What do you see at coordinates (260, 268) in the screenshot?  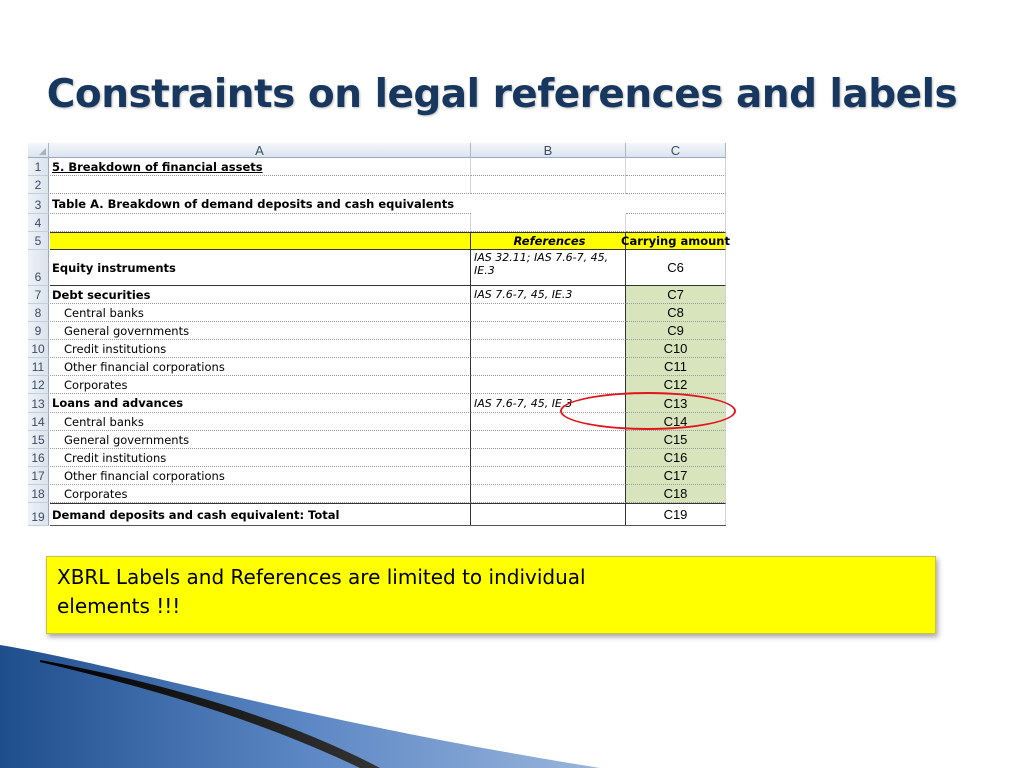 I see `row-label-equity-instruments: Equity instruments` at bounding box center [260, 268].